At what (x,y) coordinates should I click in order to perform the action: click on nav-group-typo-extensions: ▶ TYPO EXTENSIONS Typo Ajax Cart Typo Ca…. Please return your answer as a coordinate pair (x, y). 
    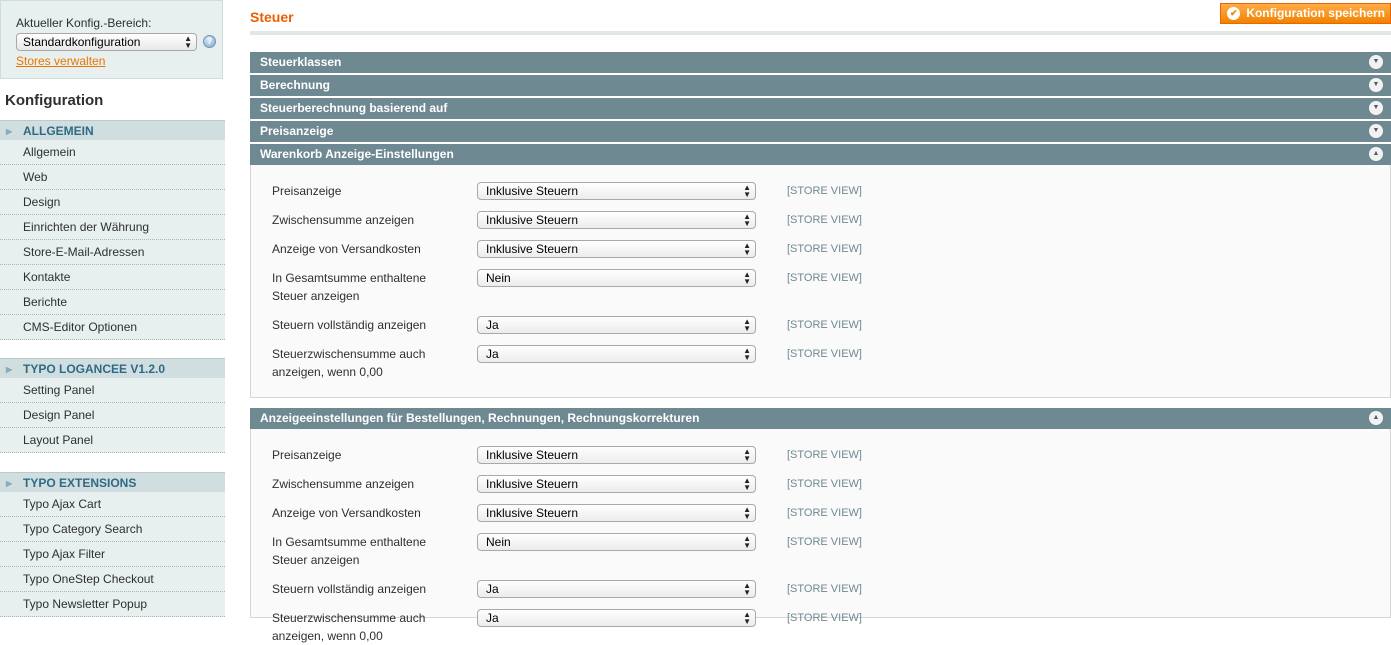
    Looking at the image, I should click on (112, 544).